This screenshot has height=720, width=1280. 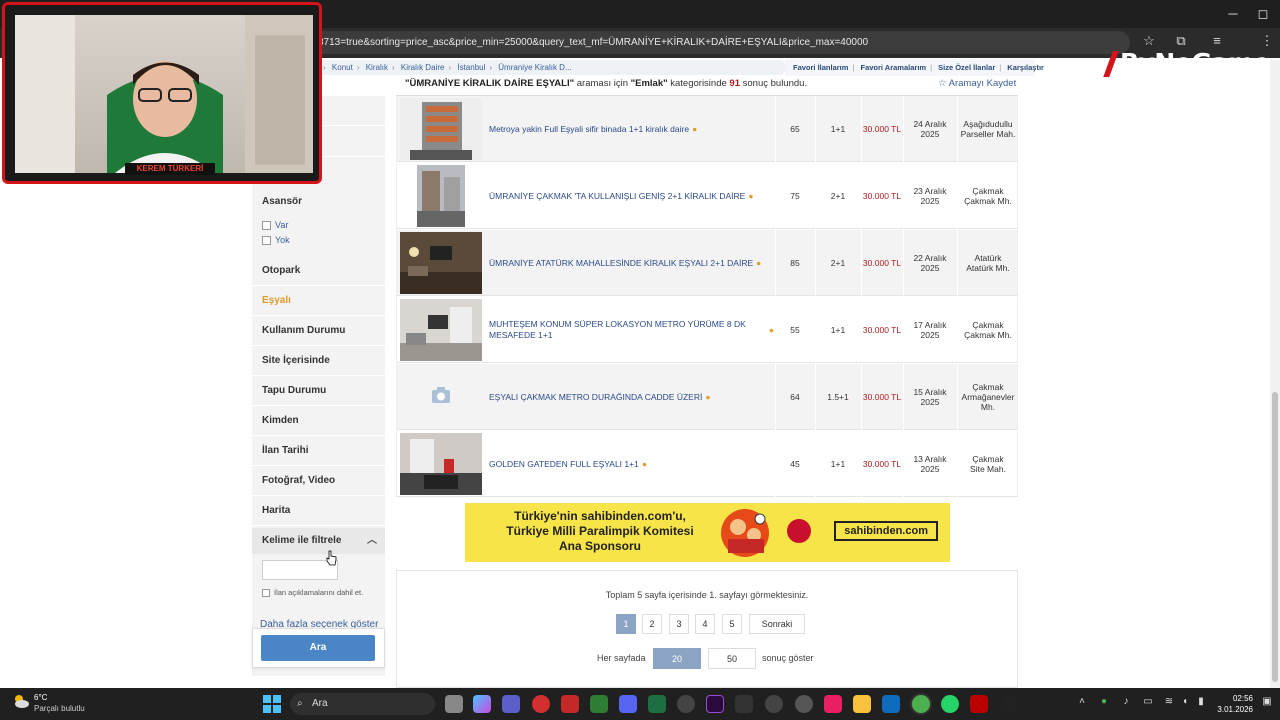 I want to click on compare-link: Karşılaştır, so click(x=1025, y=67).